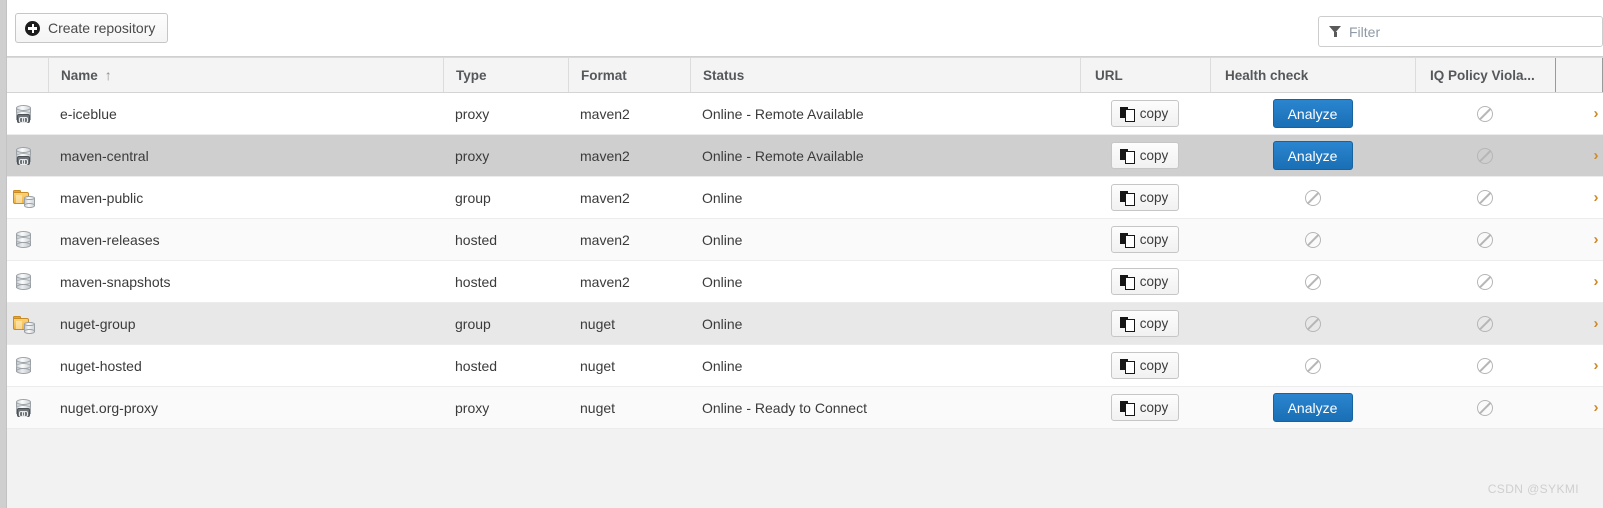 The height and width of the screenshot is (508, 1603). I want to click on repository-name-cell: maven-snapshots, so click(245, 281).